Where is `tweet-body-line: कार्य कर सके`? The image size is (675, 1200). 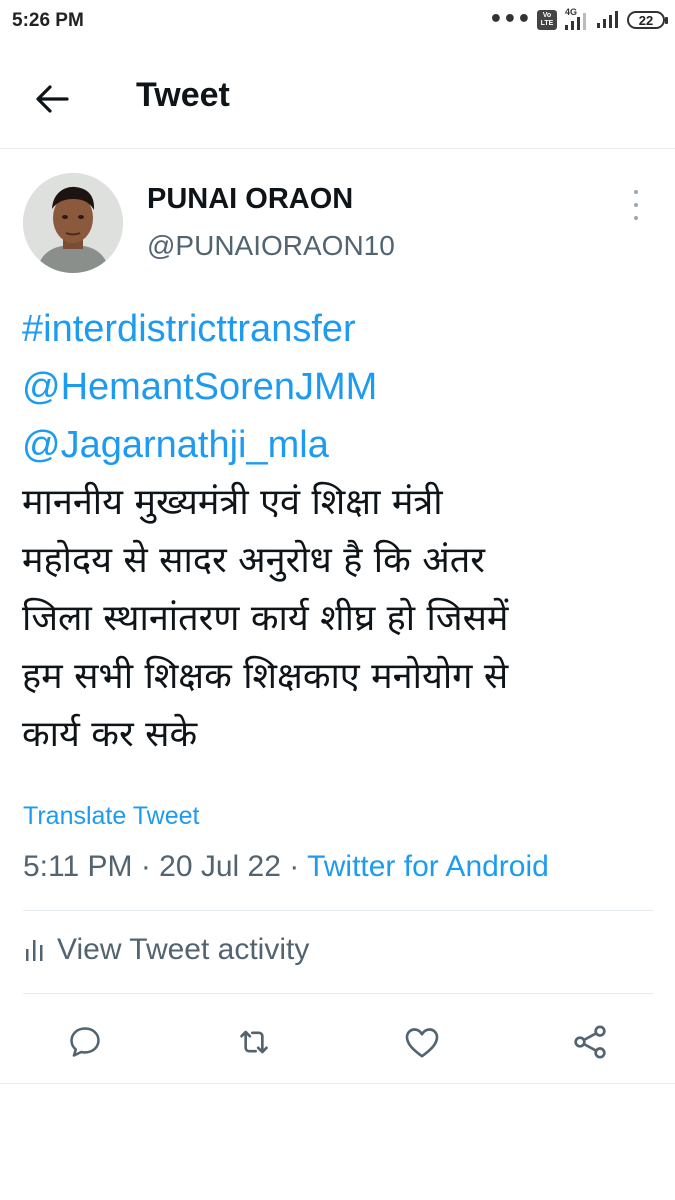 tweet-body-line: कार्य कर सके is located at coordinates (110, 734).